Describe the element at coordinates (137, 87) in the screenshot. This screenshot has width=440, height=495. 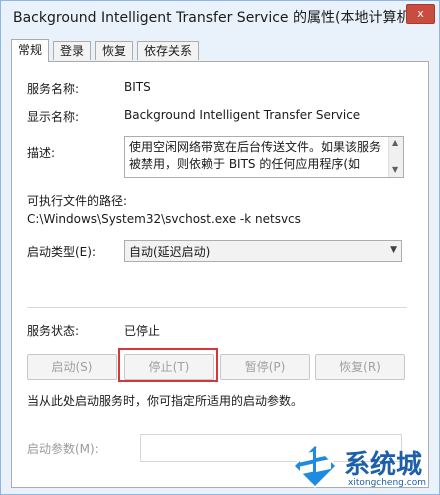
I see `service-name-value: BITS` at that location.